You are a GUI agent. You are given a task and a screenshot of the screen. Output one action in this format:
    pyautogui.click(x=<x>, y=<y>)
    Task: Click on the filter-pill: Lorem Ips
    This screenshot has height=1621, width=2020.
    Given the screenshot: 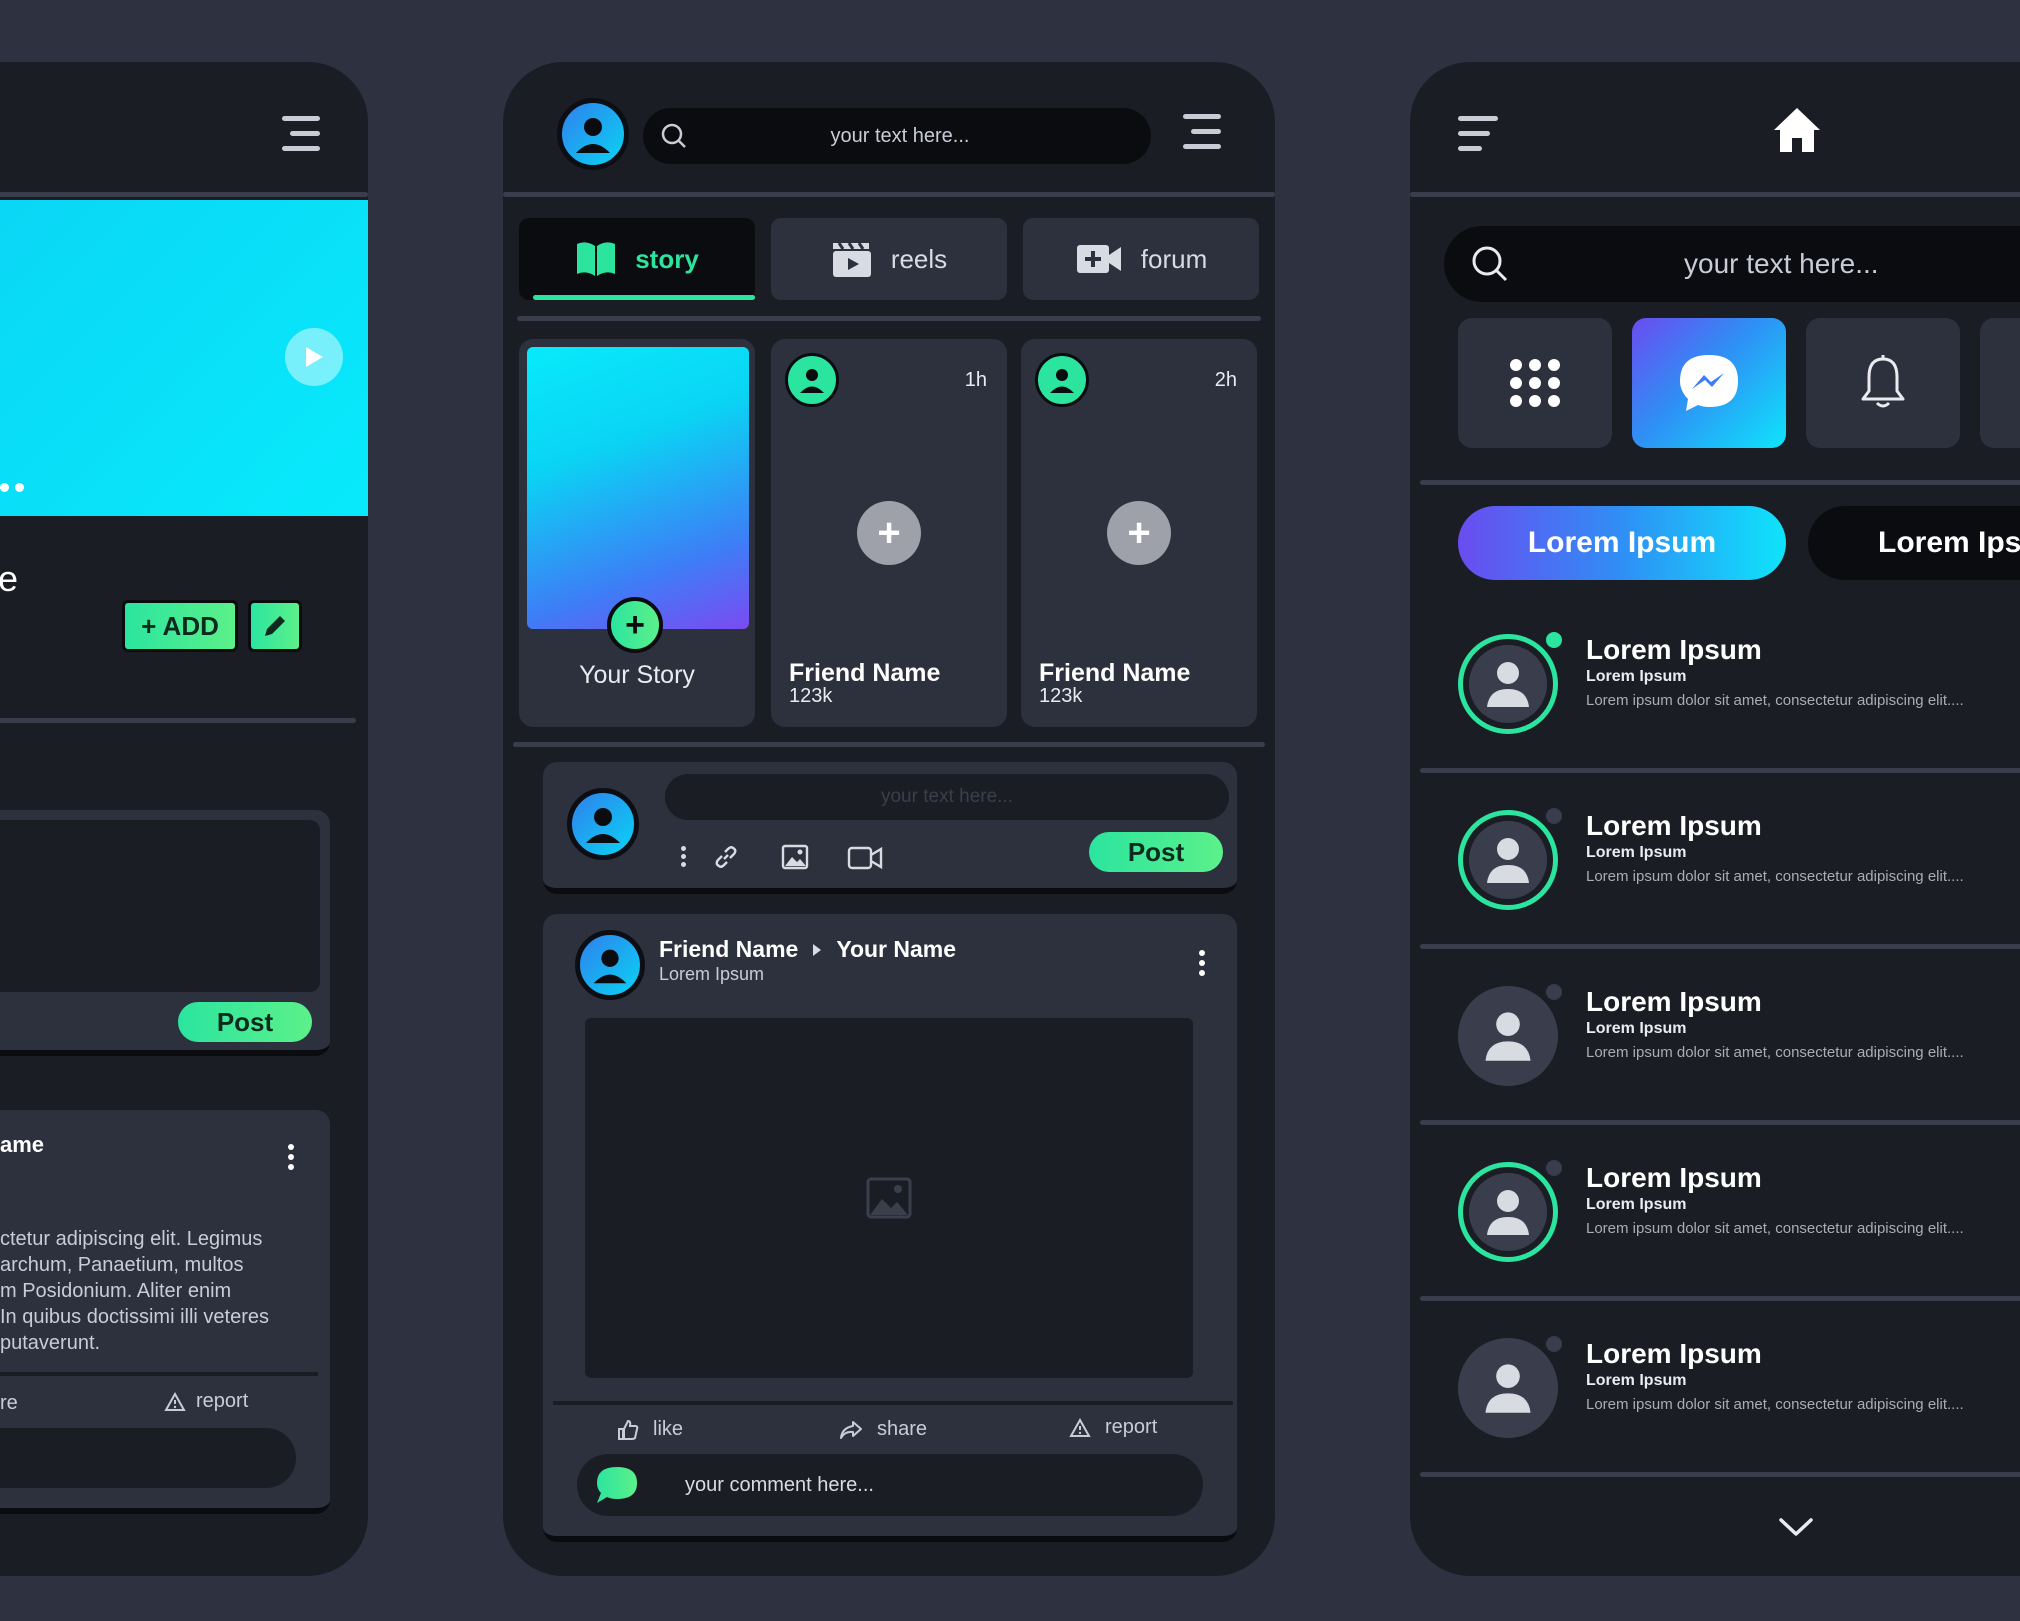 What is the action you would take?
    pyautogui.click(x=1914, y=543)
    